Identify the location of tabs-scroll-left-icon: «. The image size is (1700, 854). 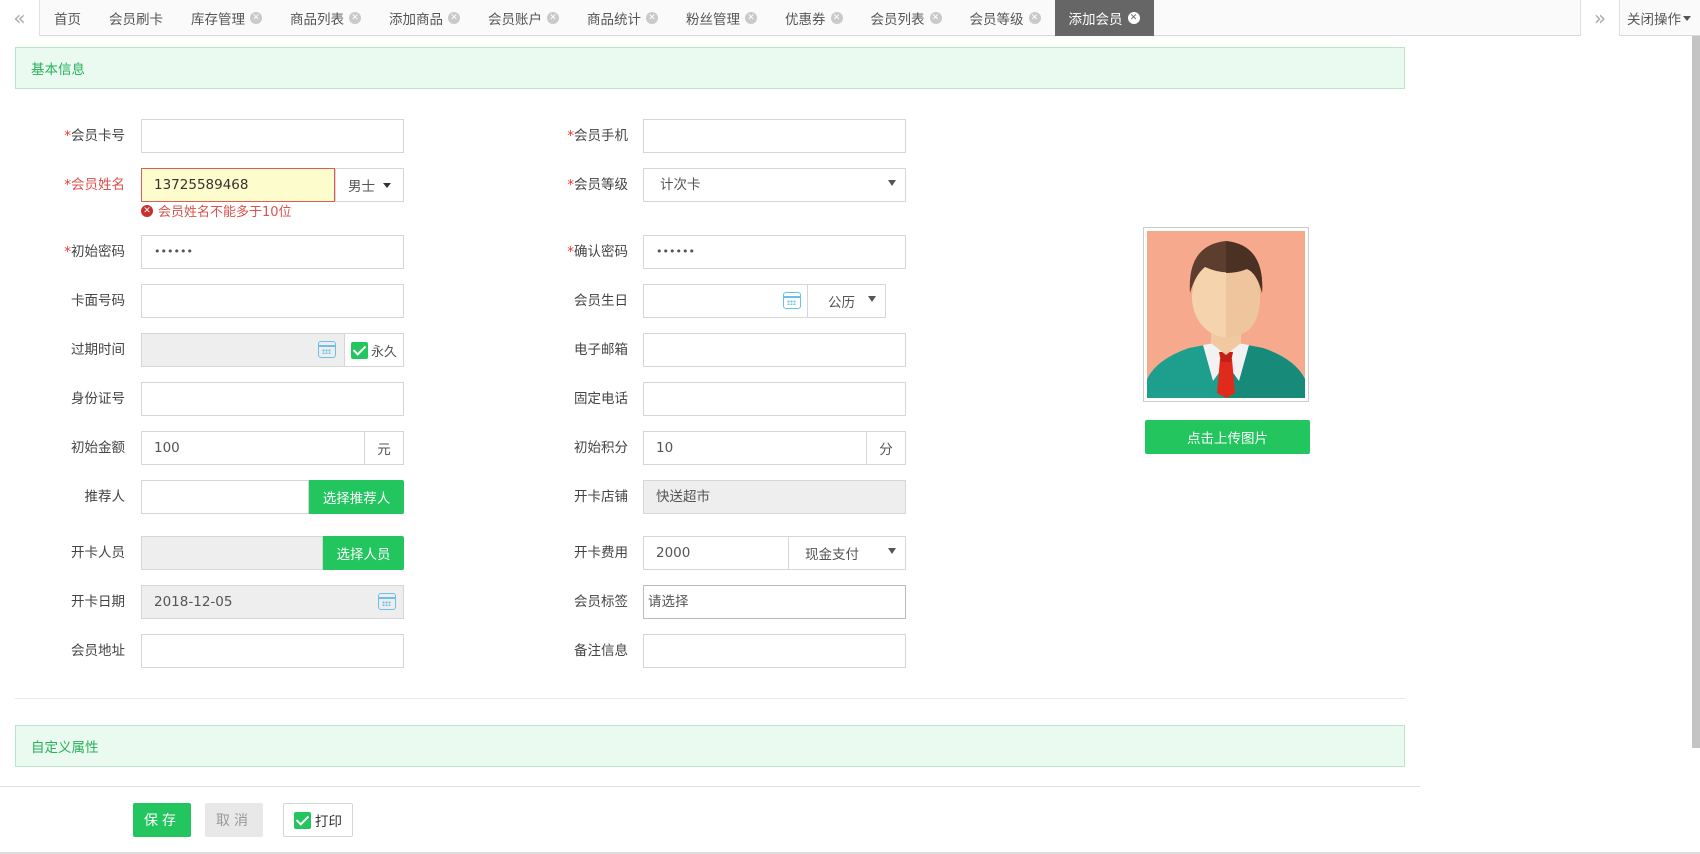
(20, 18).